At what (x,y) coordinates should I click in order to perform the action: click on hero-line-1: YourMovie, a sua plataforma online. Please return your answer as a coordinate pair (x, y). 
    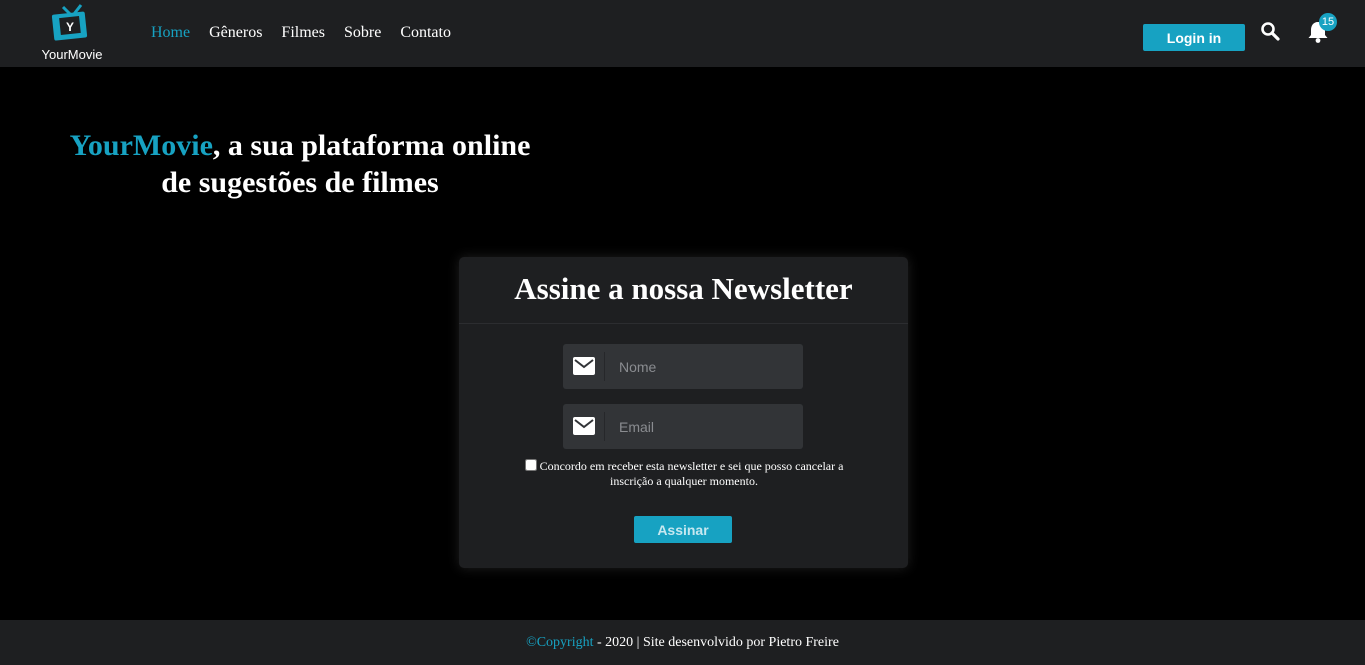
    Looking at the image, I should click on (300, 145).